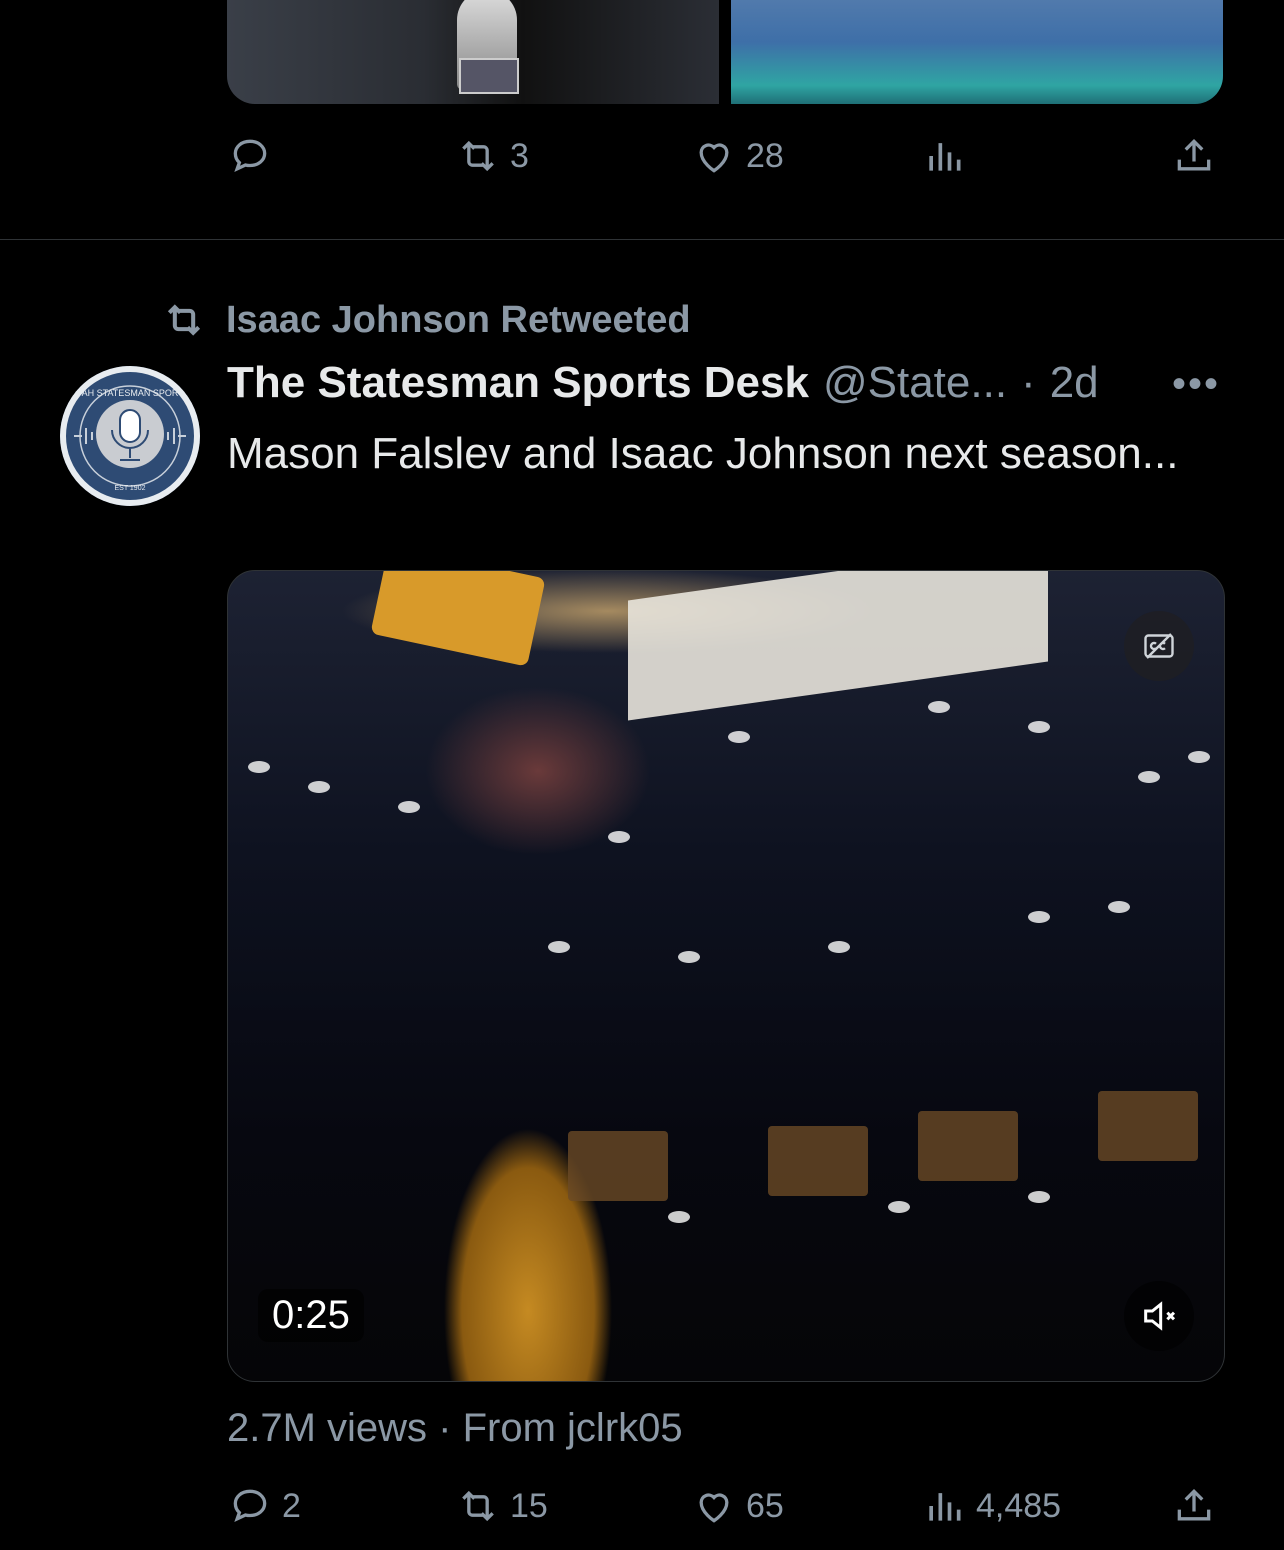 Image resolution: width=1284 pixels, height=1550 pixels. What do you see at coordinates (1019, 1505) in the screenshot?
I see `views-count: 4,485` at bounding box center [1019, 1505].